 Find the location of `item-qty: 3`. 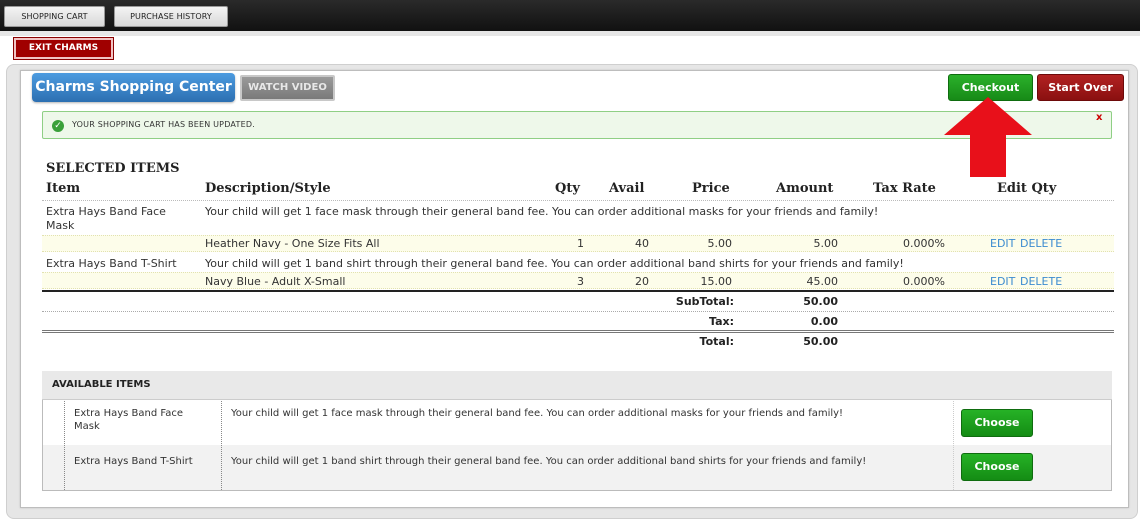

item-qty: 3 is located at coordinates (580, 281).